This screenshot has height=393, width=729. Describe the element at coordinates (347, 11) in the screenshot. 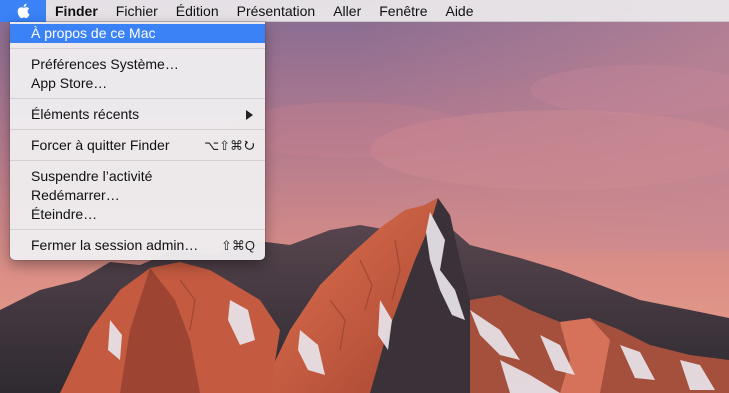

I see `menu-aller: Aller` at that location.